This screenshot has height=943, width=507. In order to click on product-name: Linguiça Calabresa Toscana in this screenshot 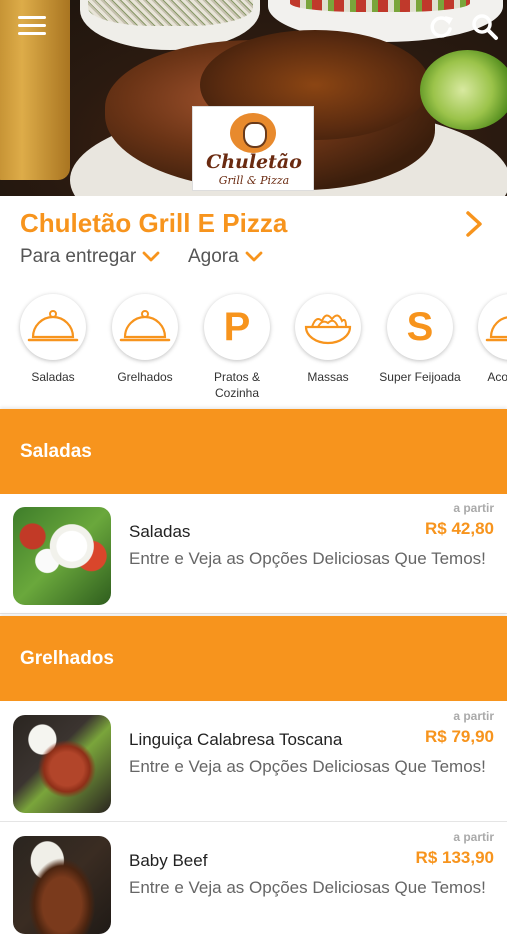, I will do `click(236, 739)`.